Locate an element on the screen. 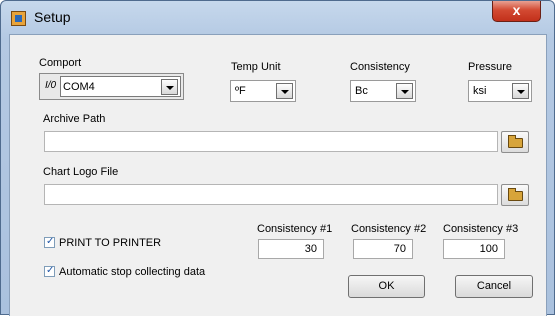 The image size is (555, 316). pressure-value: ksi is located at coordinates (480, 91).